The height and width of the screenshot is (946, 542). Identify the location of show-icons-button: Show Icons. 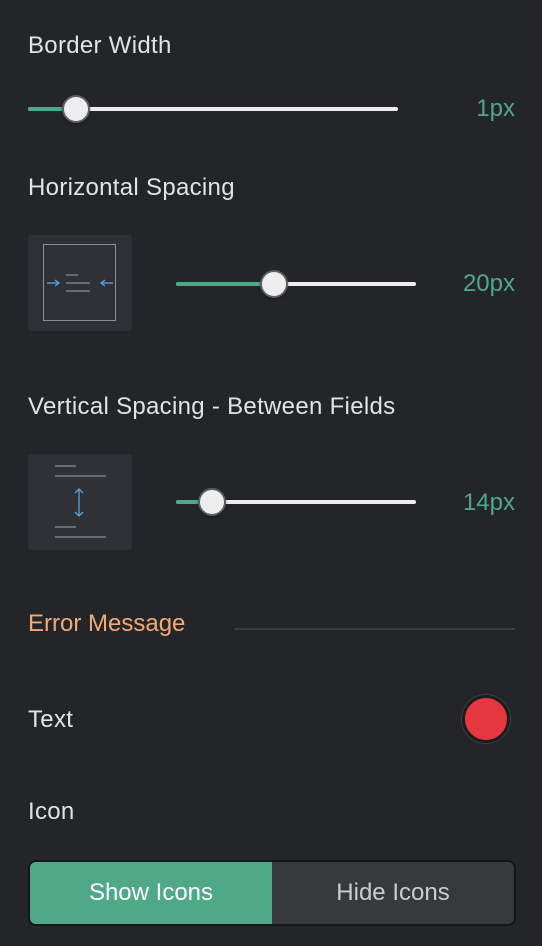
(151, 893).